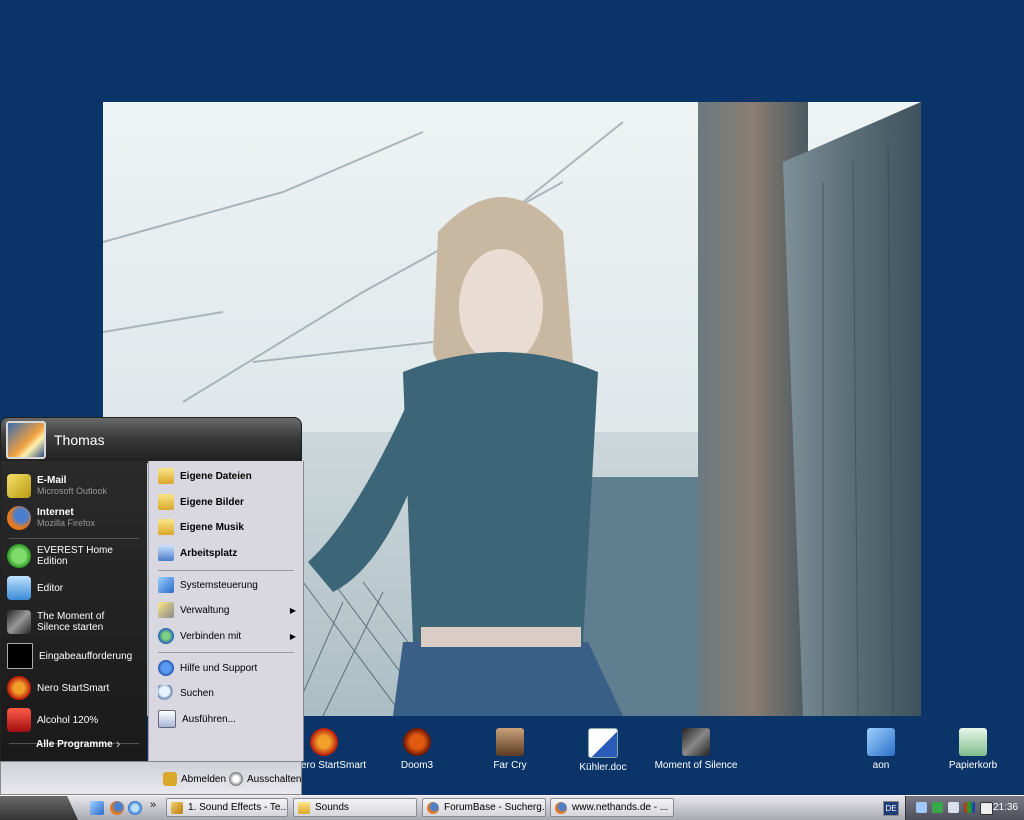  I want to click on search: Suchen, so click(228, 693).